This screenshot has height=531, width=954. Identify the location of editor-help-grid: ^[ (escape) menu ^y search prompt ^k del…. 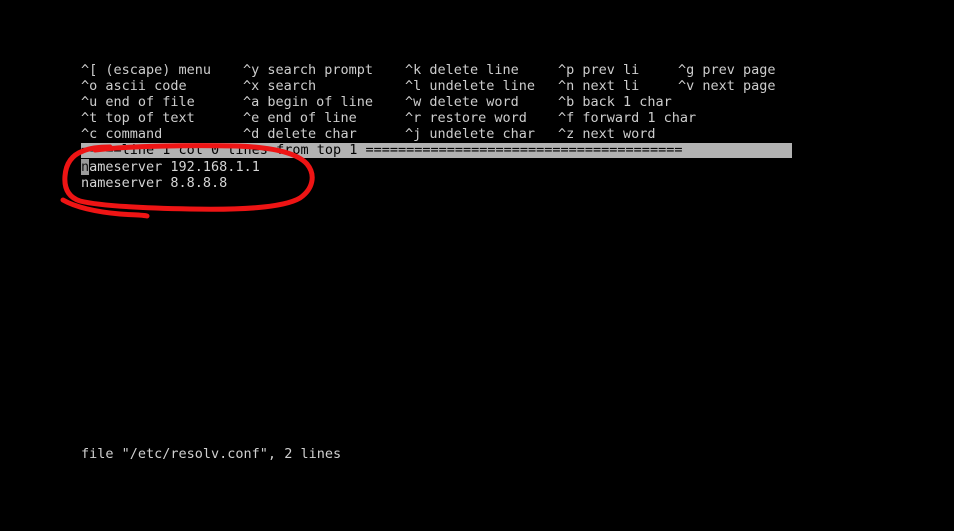
(511, 102).